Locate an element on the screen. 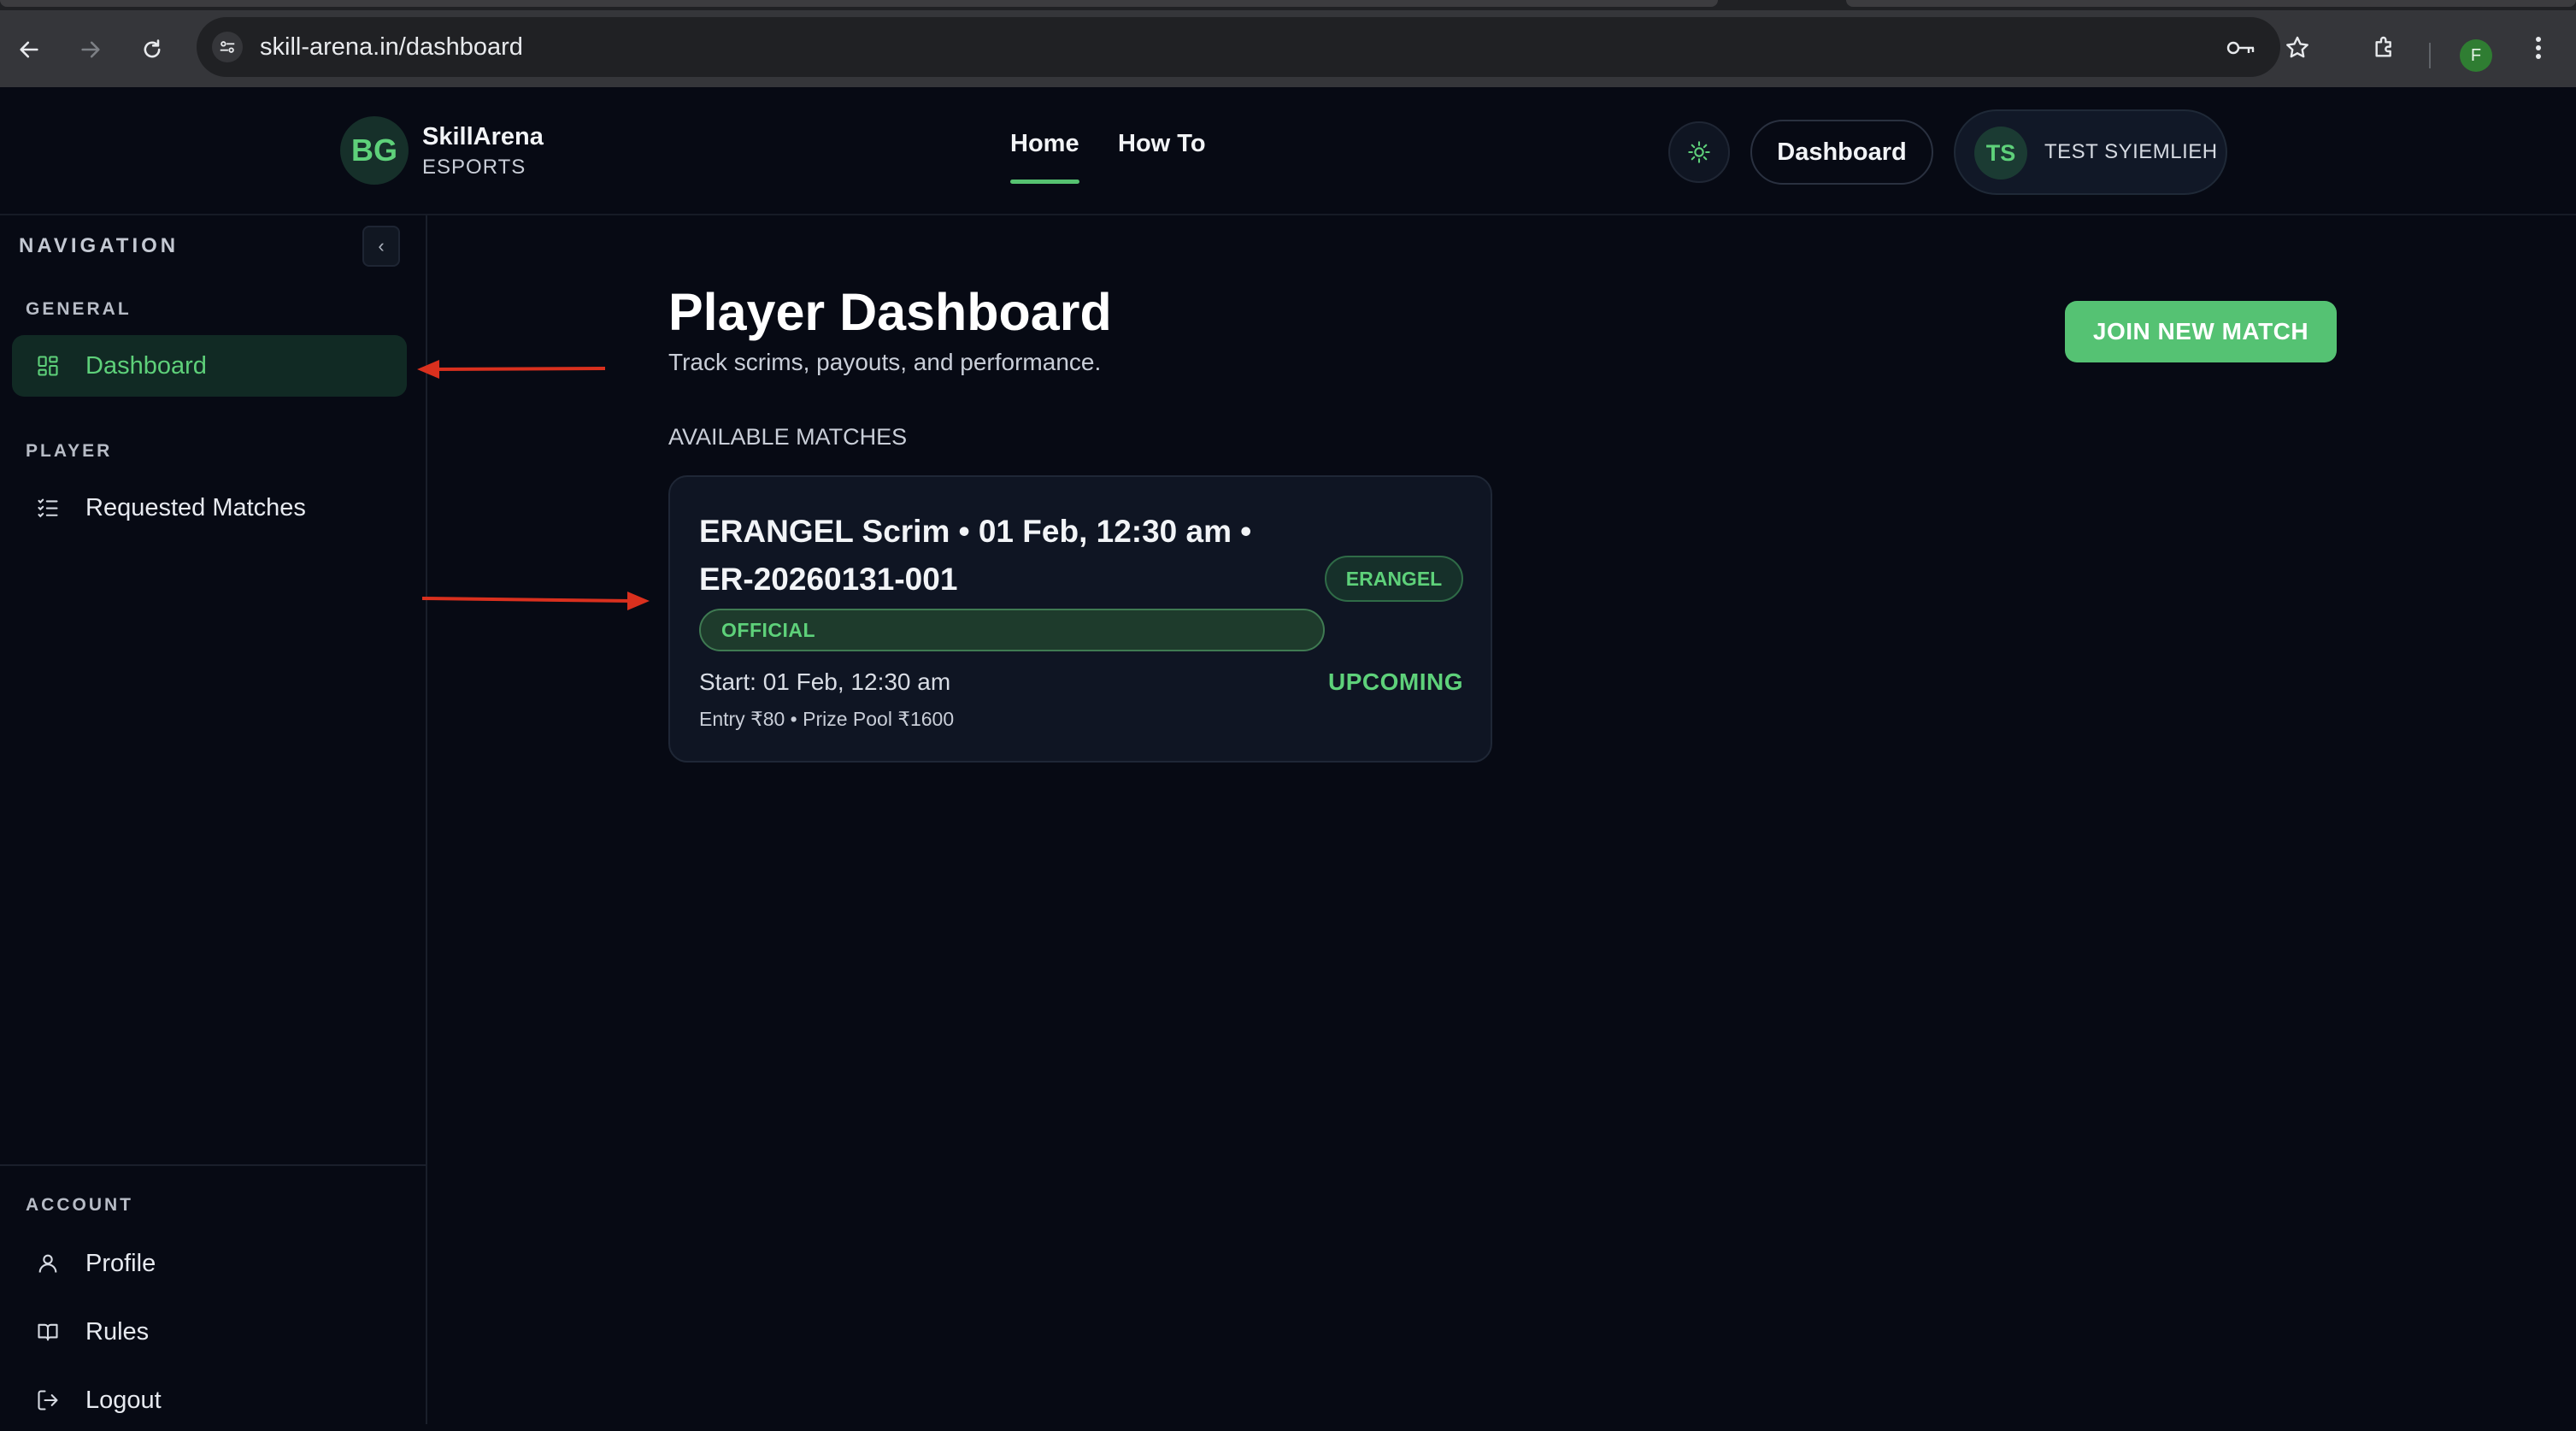 This screenshot has height=1431, width=2576. theme-toggle-button is located at coordinates (1699, 152).